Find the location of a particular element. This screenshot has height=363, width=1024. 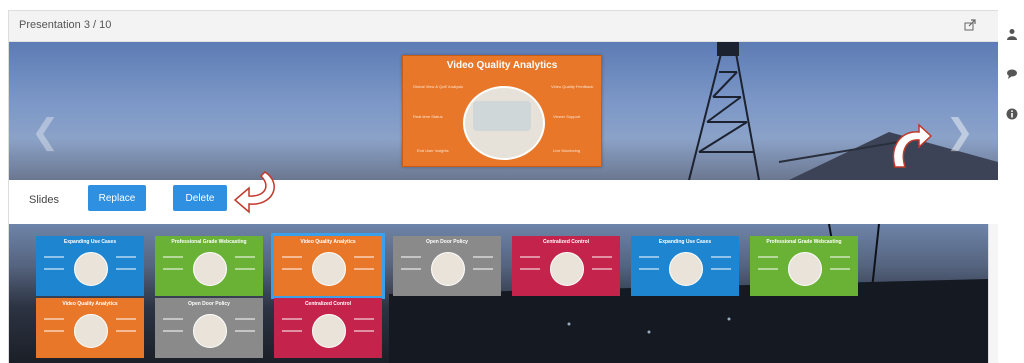

slide-label: Real-time Status is located at coordinates (428, 116).